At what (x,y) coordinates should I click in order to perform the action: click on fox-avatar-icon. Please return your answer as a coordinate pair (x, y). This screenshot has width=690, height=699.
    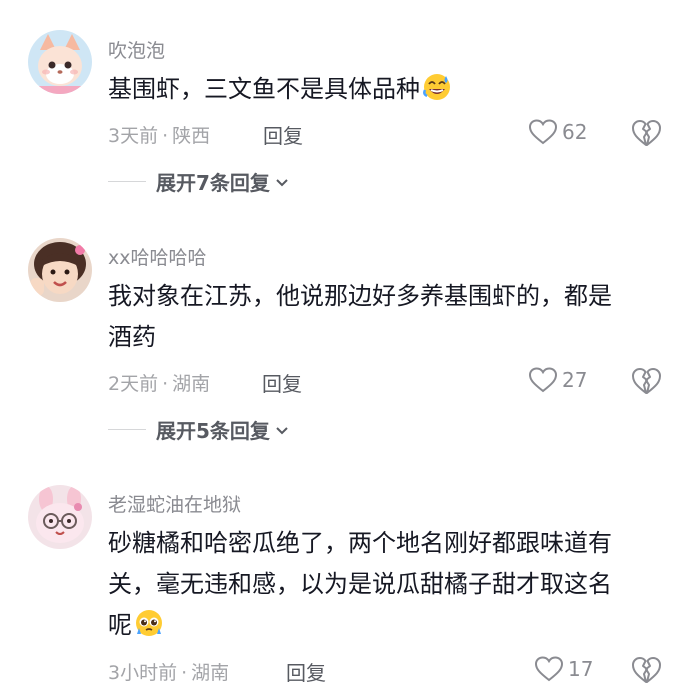
    Looking at the image, I should click on (60, 62).